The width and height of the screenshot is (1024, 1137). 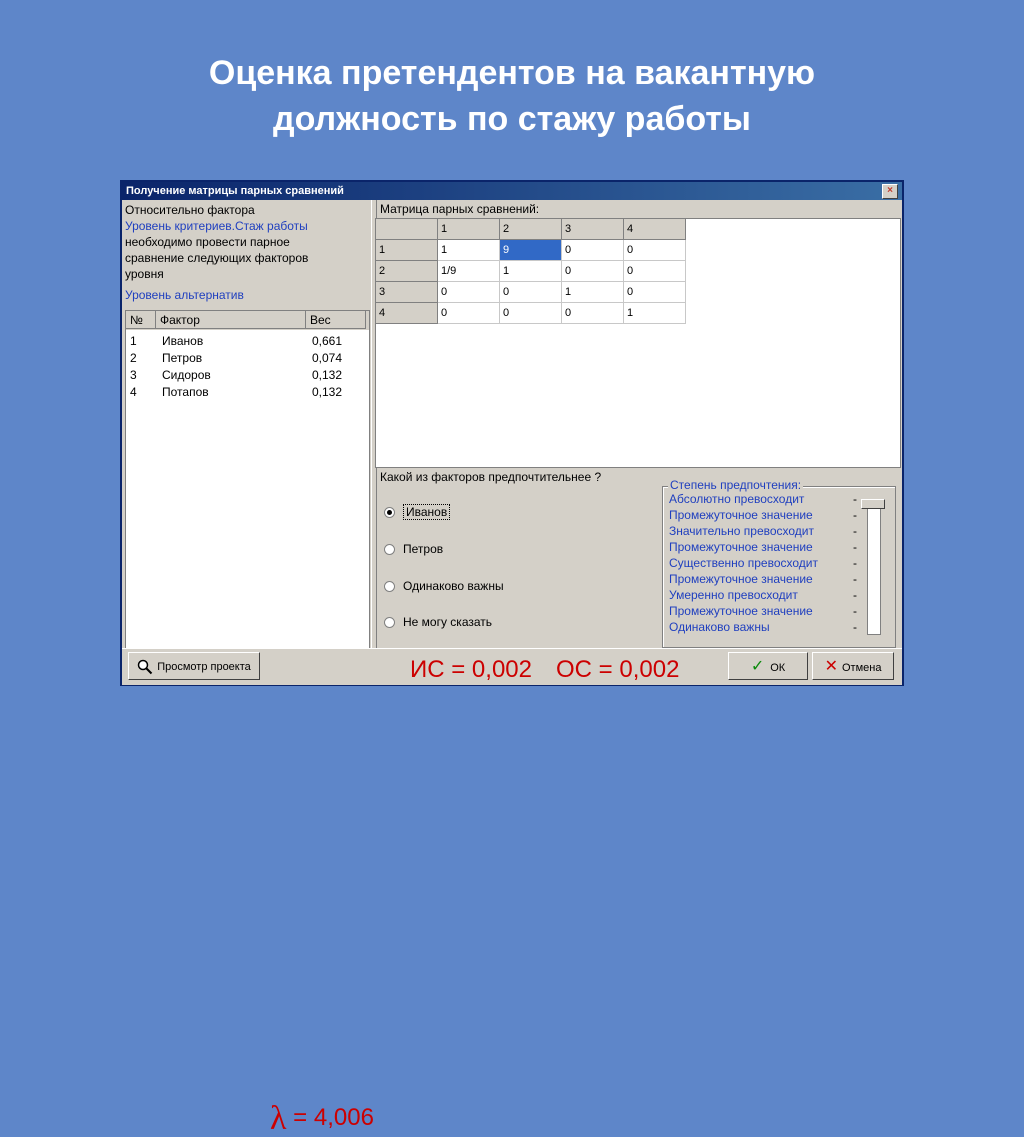 What do you see at coordinates (133, 375) in the screenshot?
I see `list-item-number: 3` at bounding box center [133, 375].